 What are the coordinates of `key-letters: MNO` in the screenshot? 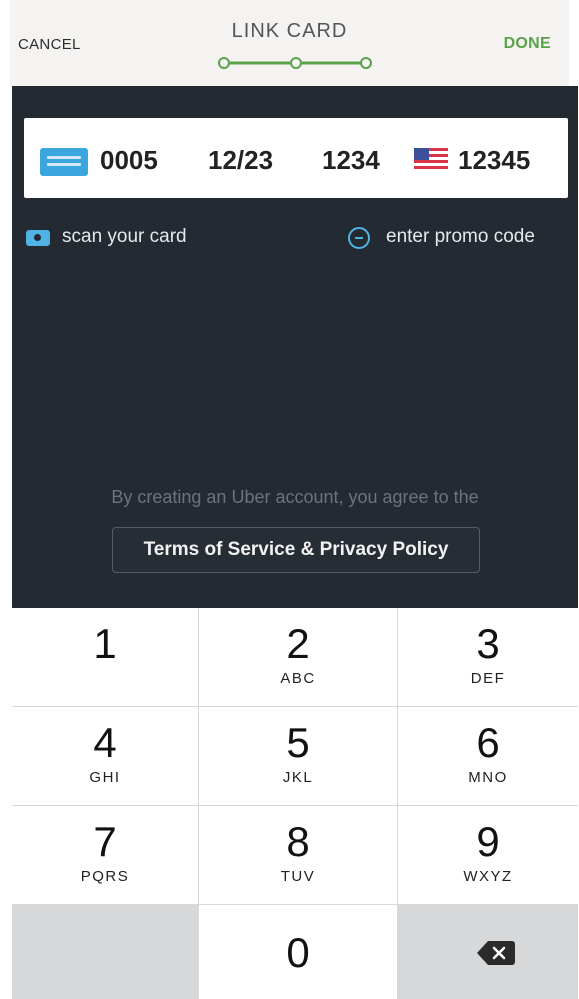 It's located at (488, 777).